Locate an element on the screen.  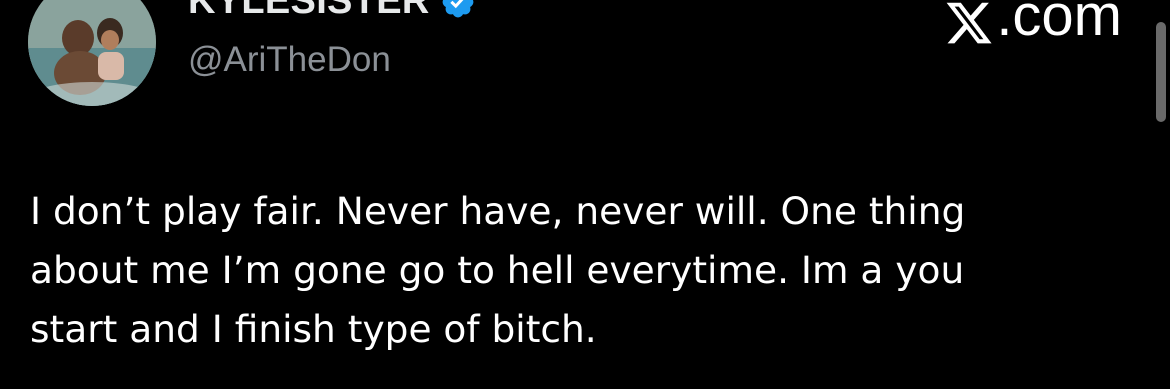
avatar is located at coordinates (92, 53).